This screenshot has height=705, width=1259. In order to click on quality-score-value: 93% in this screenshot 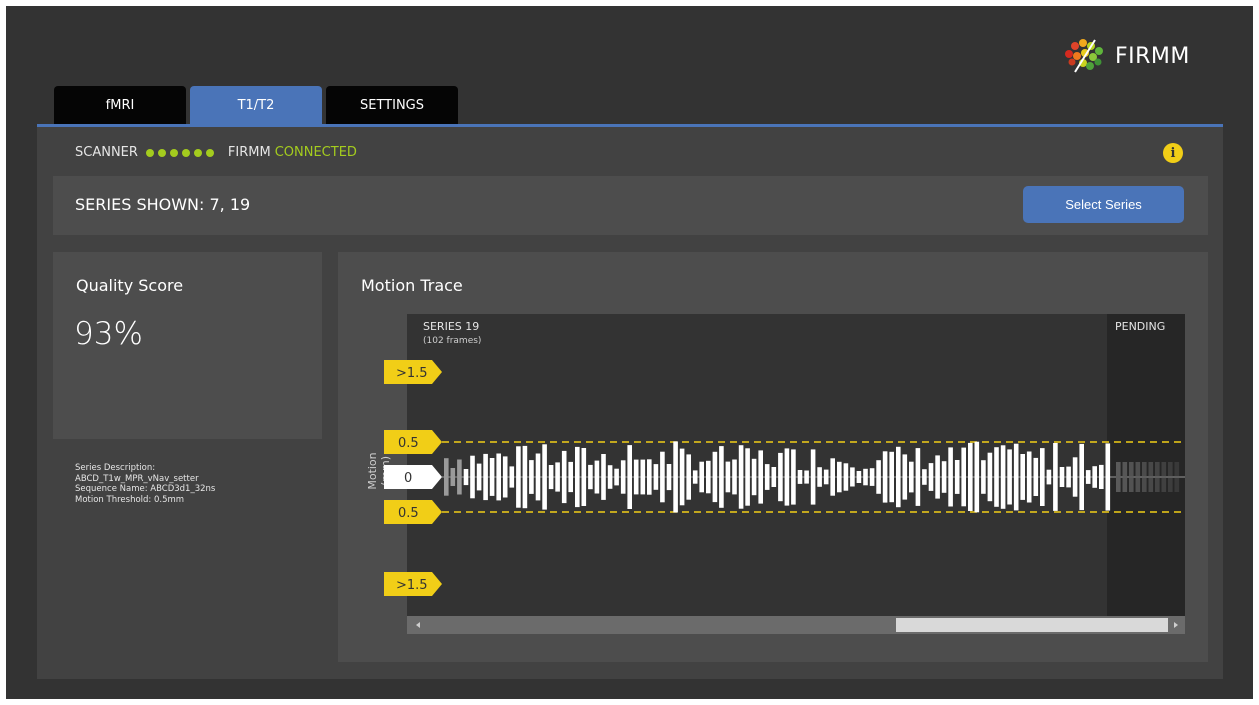, I will do `click(108, 334)`.